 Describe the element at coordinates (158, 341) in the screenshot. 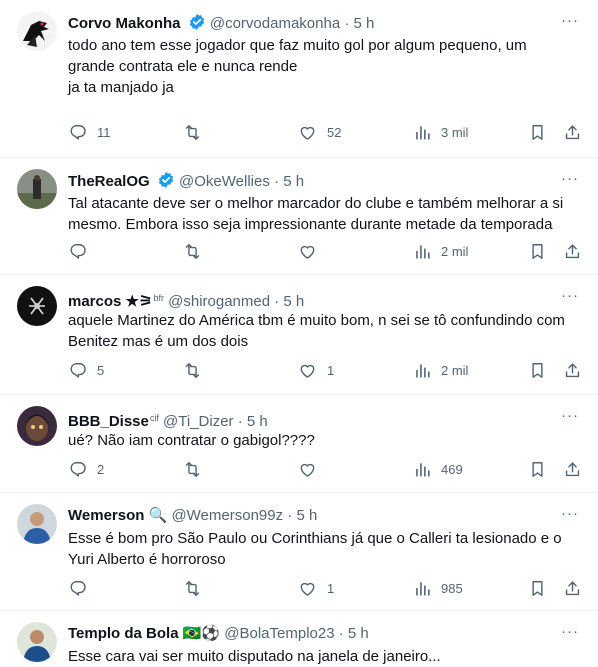

I see `tweet-text-line: Benitez mas é um dos dois` at that location.